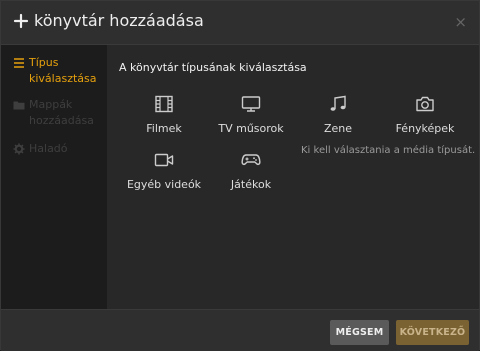 The image size is (480, 351). Describe the element at coordinates (164, 184) in the screenshot. I see `type-label: Egyéb videók` at that location.